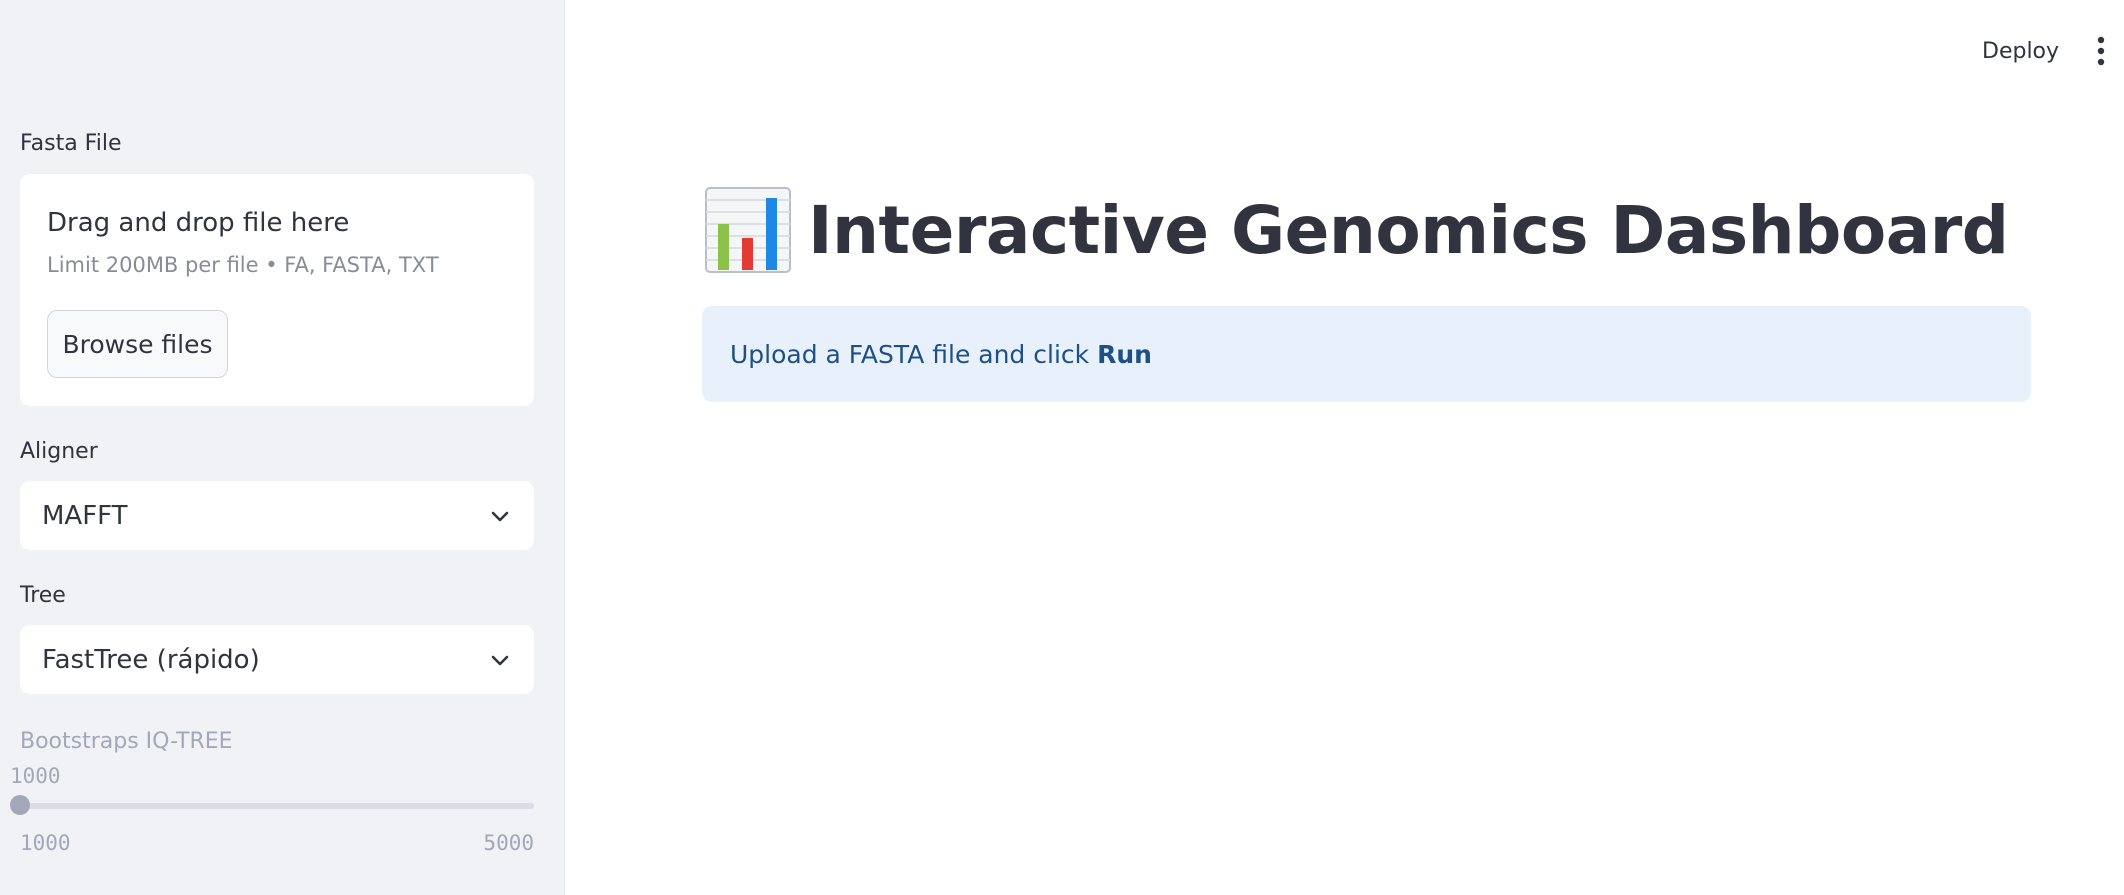 The height and width of the screenshot is (895, 2124). Describe the element at coordinates (277, 515) in the screenshot. I see `aligner-select: MAFFT` at that location.